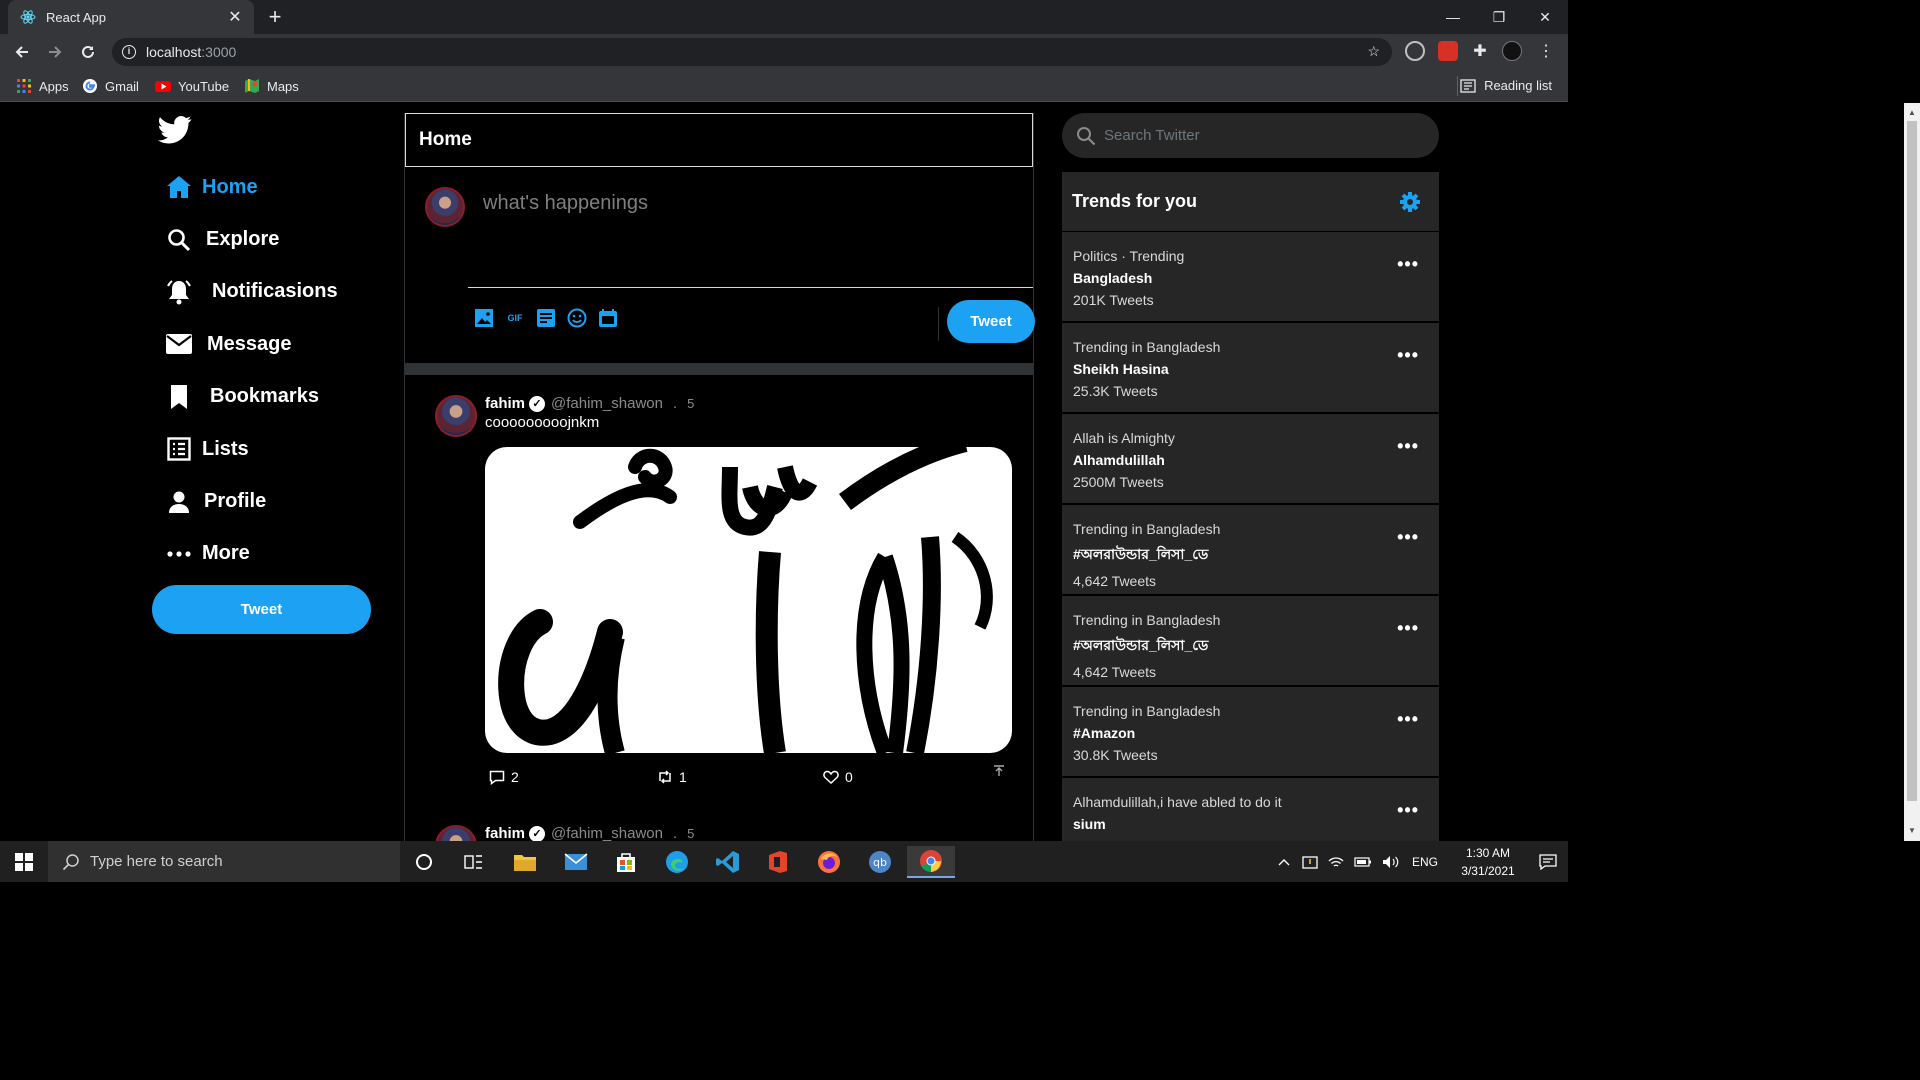 The width and height of the screenshot is (1920, 1080). What do you see at coordinates (626, 862) in the screenshot?
I see `store-icon` at bounding box center [626, 862].